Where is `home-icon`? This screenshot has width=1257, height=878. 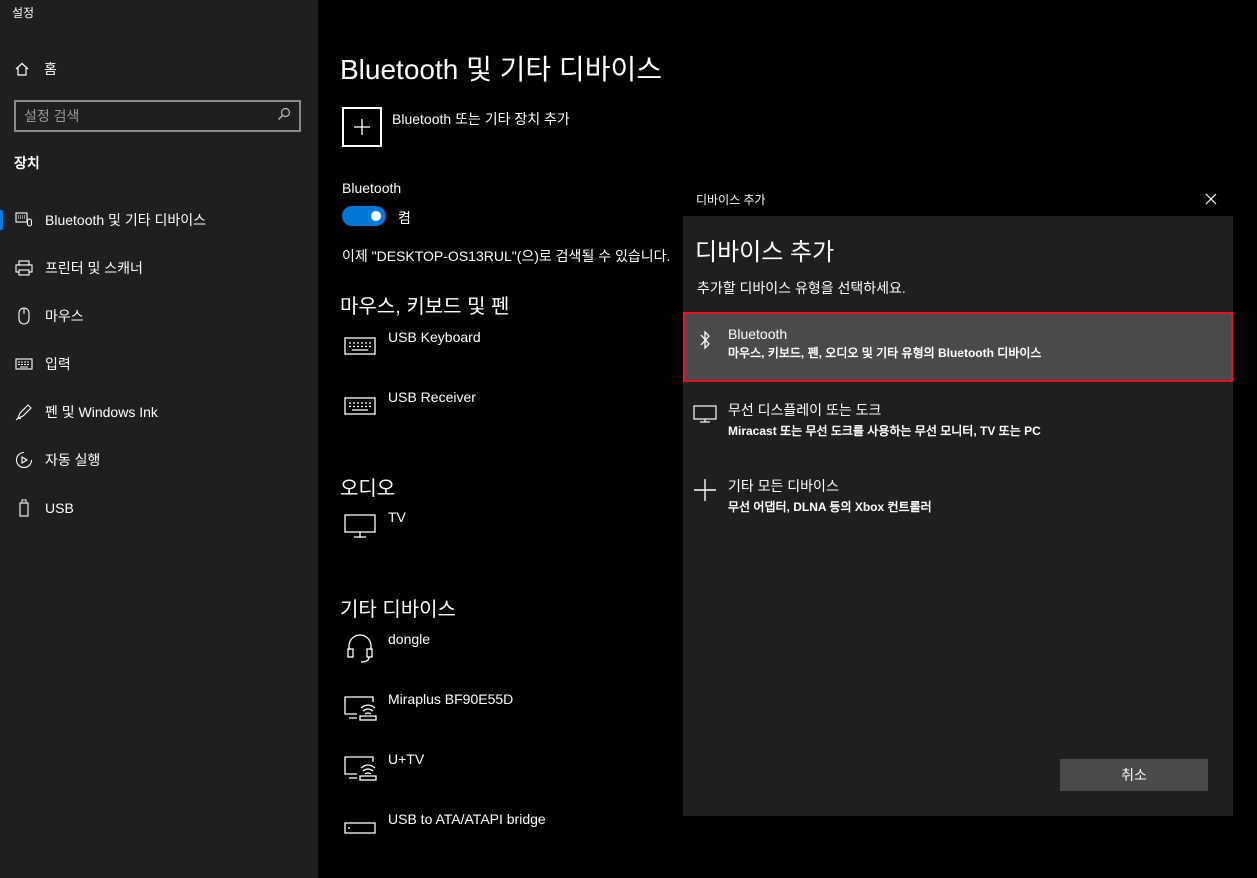 home-icon is located at coordinates (24, 69).